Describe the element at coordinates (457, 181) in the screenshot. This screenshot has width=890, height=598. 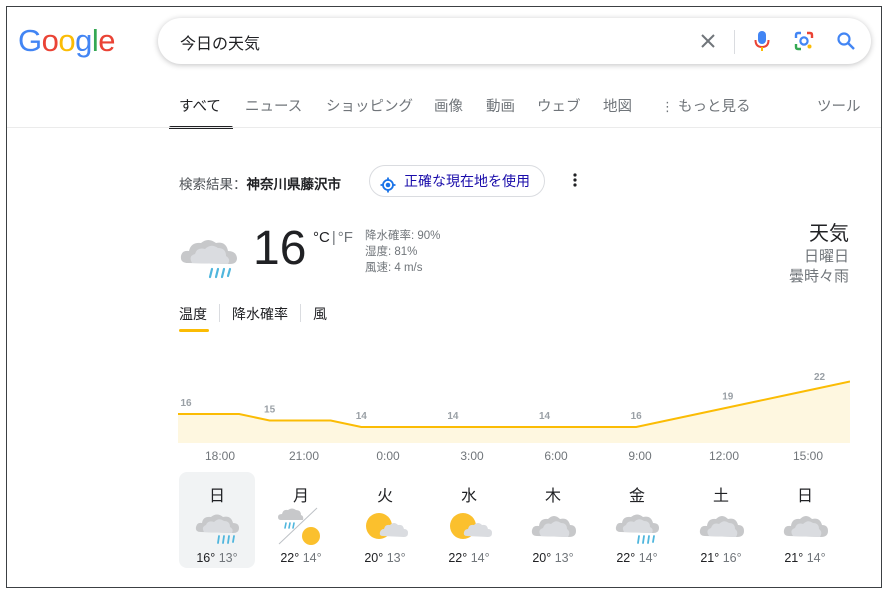
I see `use-precise-location-button: 正確な現在地を使用` at that location.